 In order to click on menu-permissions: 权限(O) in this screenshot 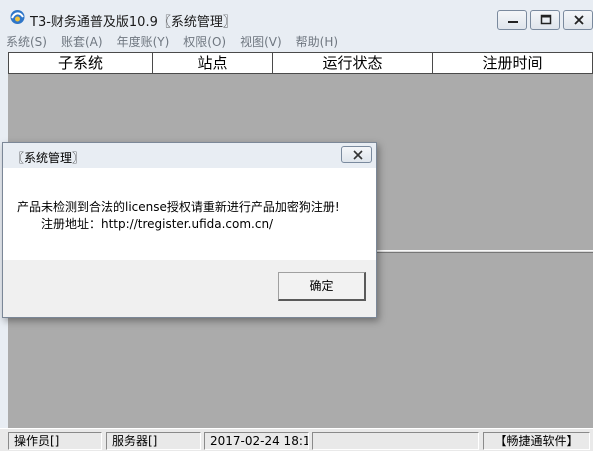, I will do `click(204, 42)`.